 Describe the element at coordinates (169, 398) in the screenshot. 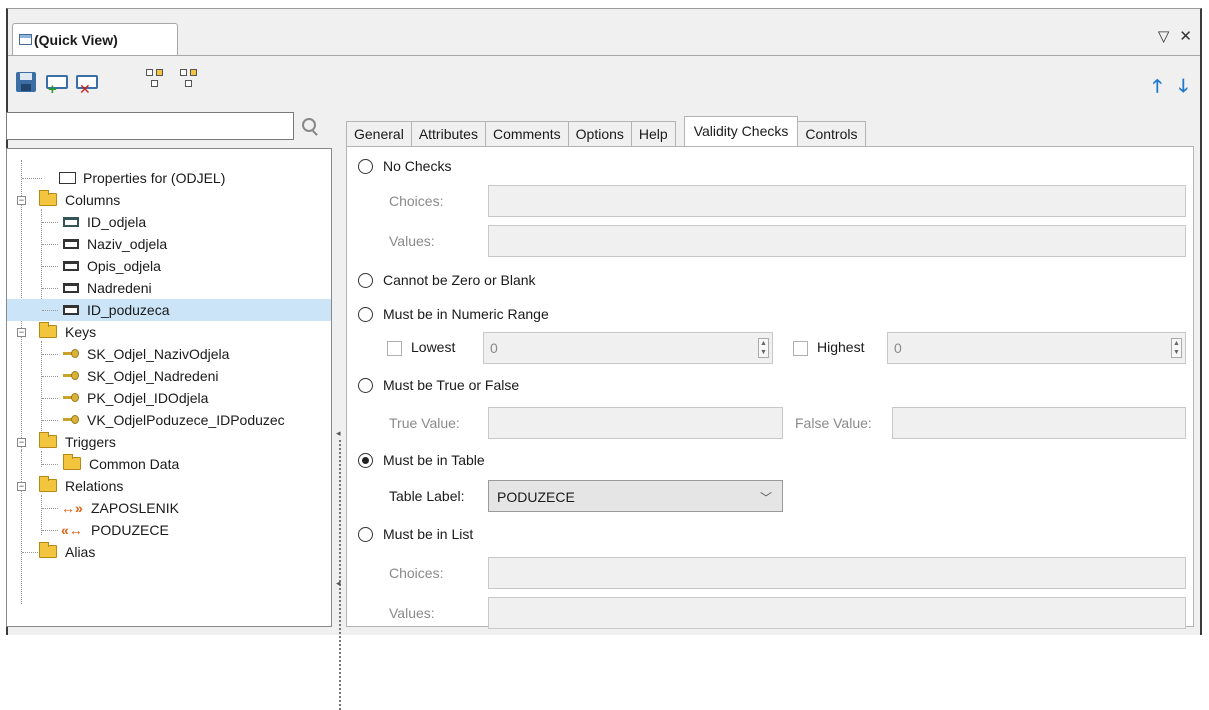

I see `tree-item-key: PK_Odjel_IDOdjela` at that location.